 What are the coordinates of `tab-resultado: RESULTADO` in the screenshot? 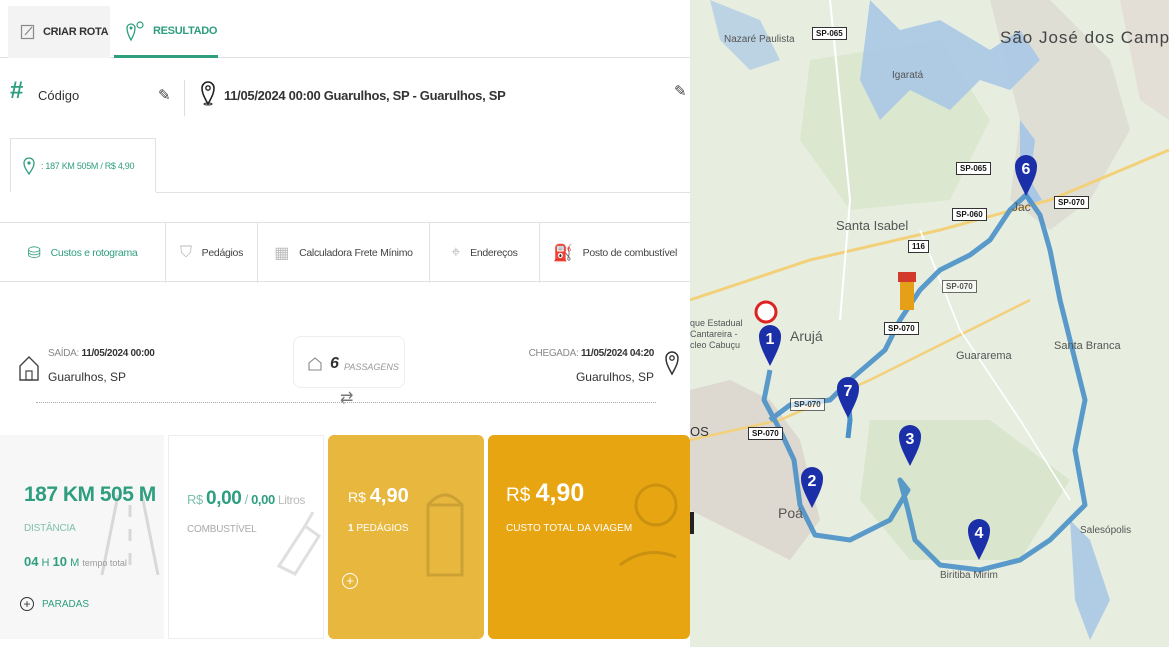 It's located at (166, 32).